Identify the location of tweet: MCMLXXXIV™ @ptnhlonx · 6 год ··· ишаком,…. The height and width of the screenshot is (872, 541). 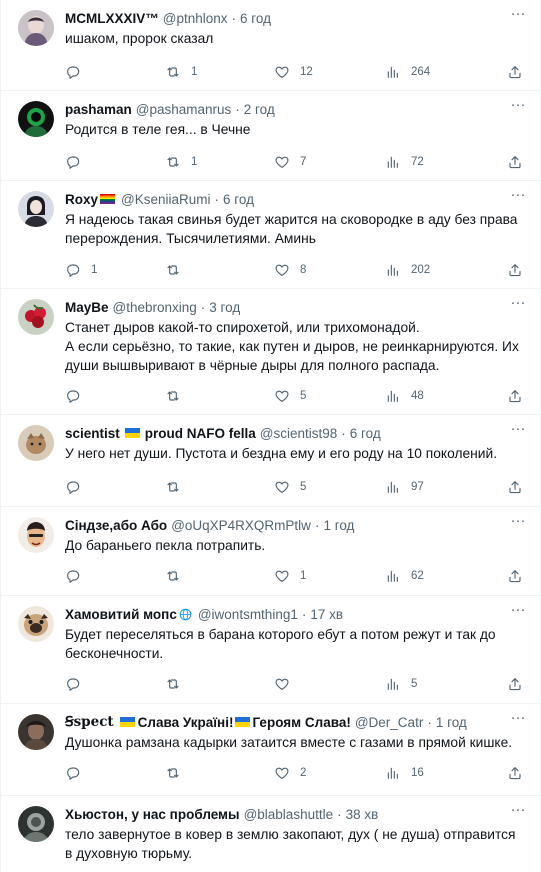
(271, 45).